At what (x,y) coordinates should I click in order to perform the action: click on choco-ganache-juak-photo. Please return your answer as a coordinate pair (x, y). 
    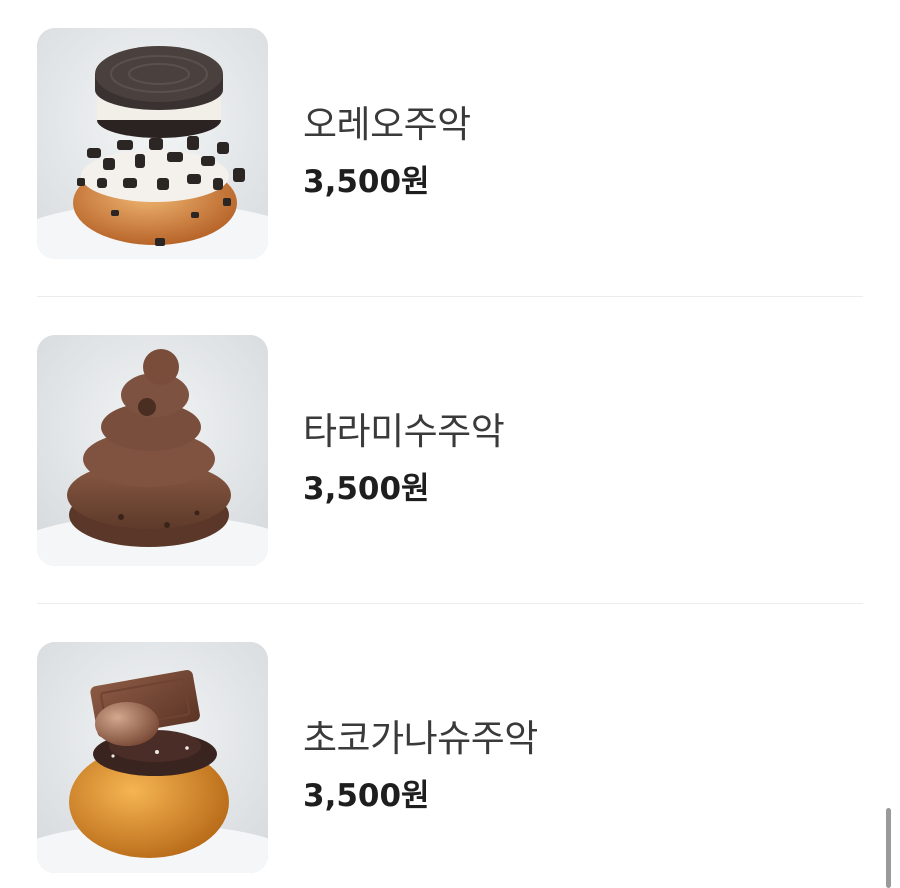
    Looking at the image, I should click on (152, 757).